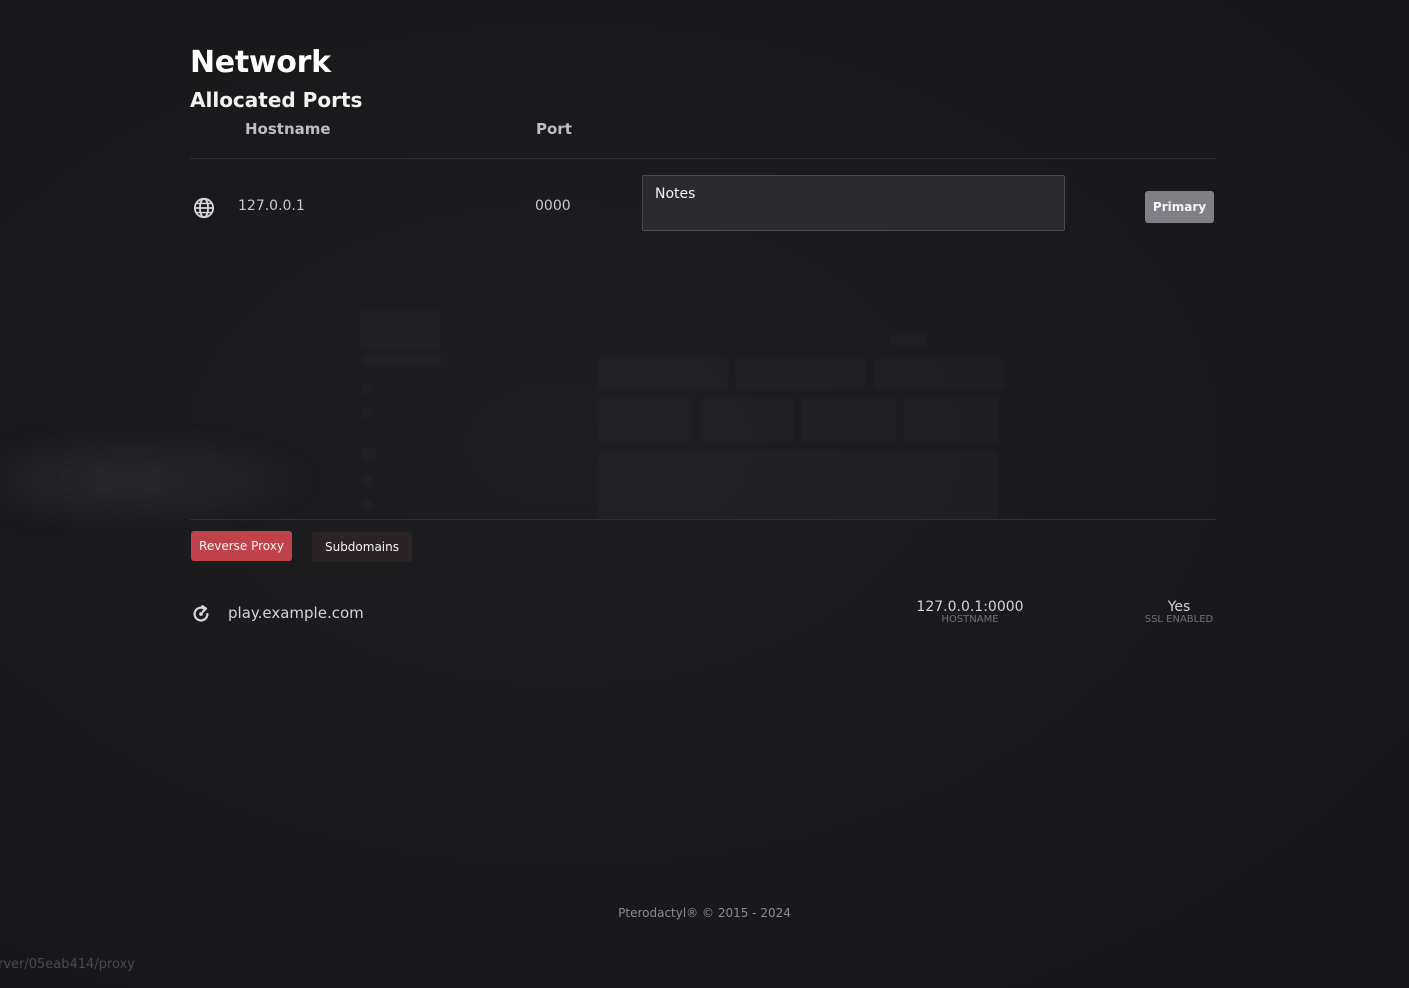  What do you see at coordinates (276, 100) in the screenshot?
I see `section-subtitle: Allocated Ports` at bounding box center [276, 100].